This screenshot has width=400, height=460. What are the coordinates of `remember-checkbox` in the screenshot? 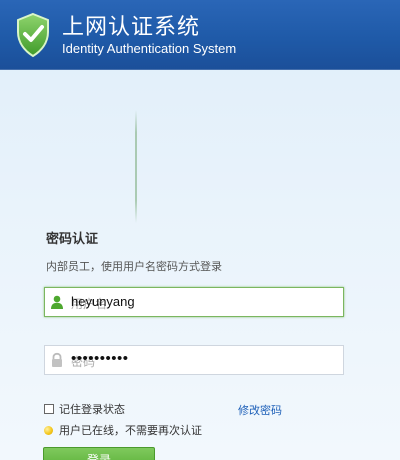 It's located at (49, 409).